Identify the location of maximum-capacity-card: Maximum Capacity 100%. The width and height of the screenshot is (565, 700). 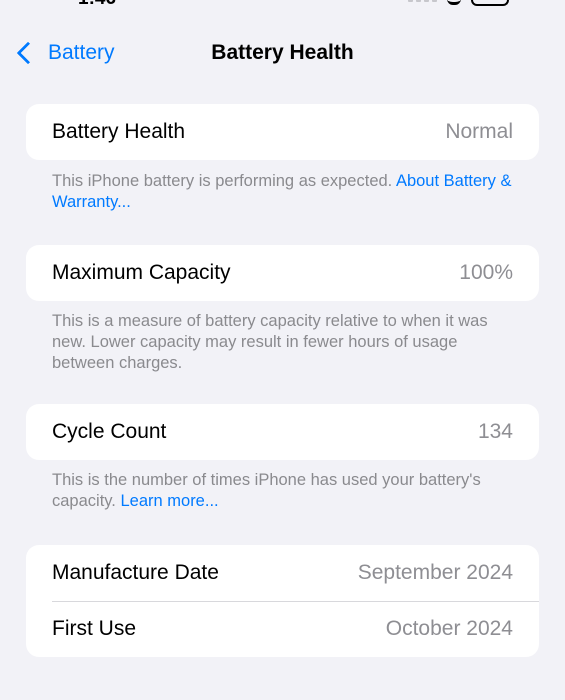
(282, 273).